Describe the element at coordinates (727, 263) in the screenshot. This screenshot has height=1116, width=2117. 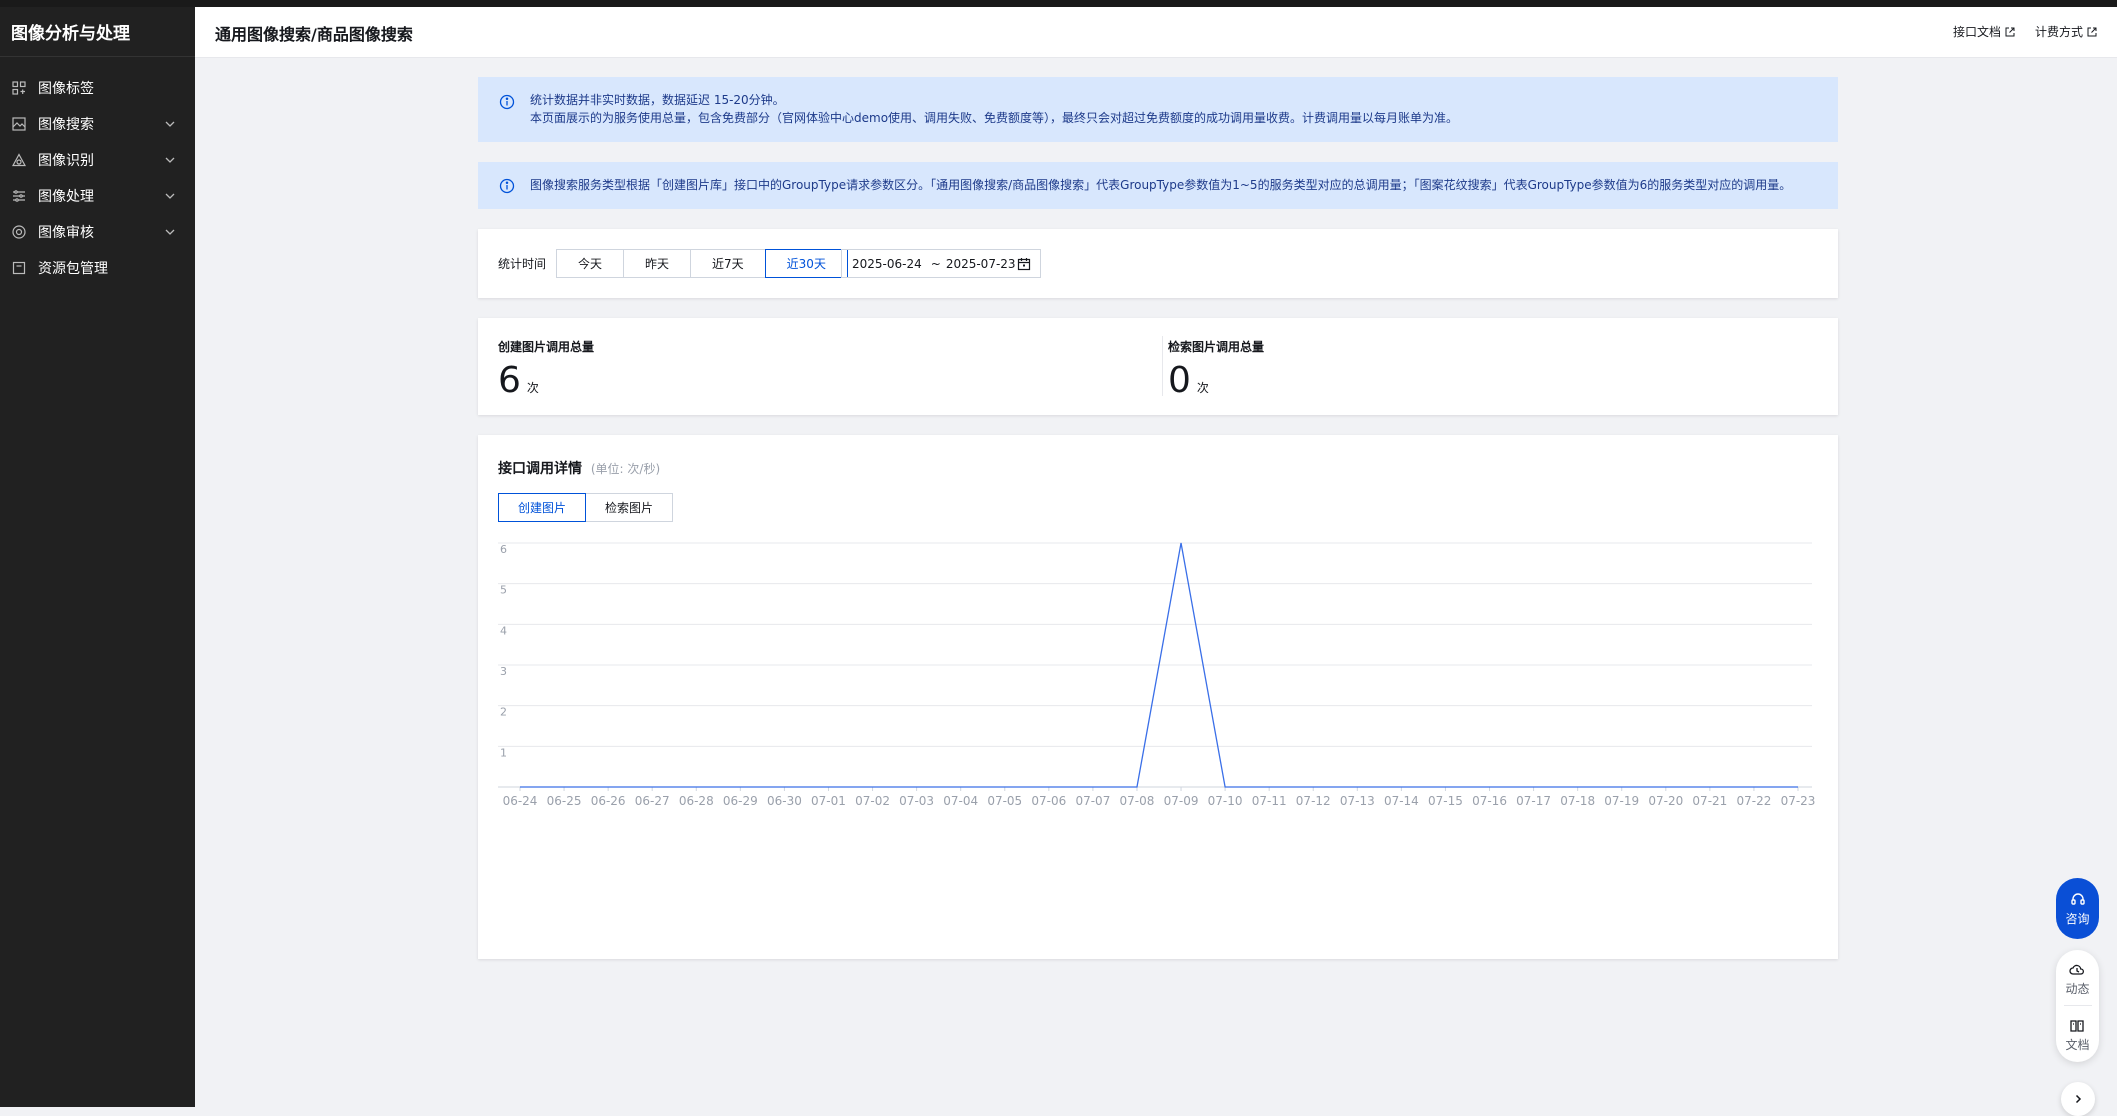
I see `range-7days-button: 近7天` at that location.